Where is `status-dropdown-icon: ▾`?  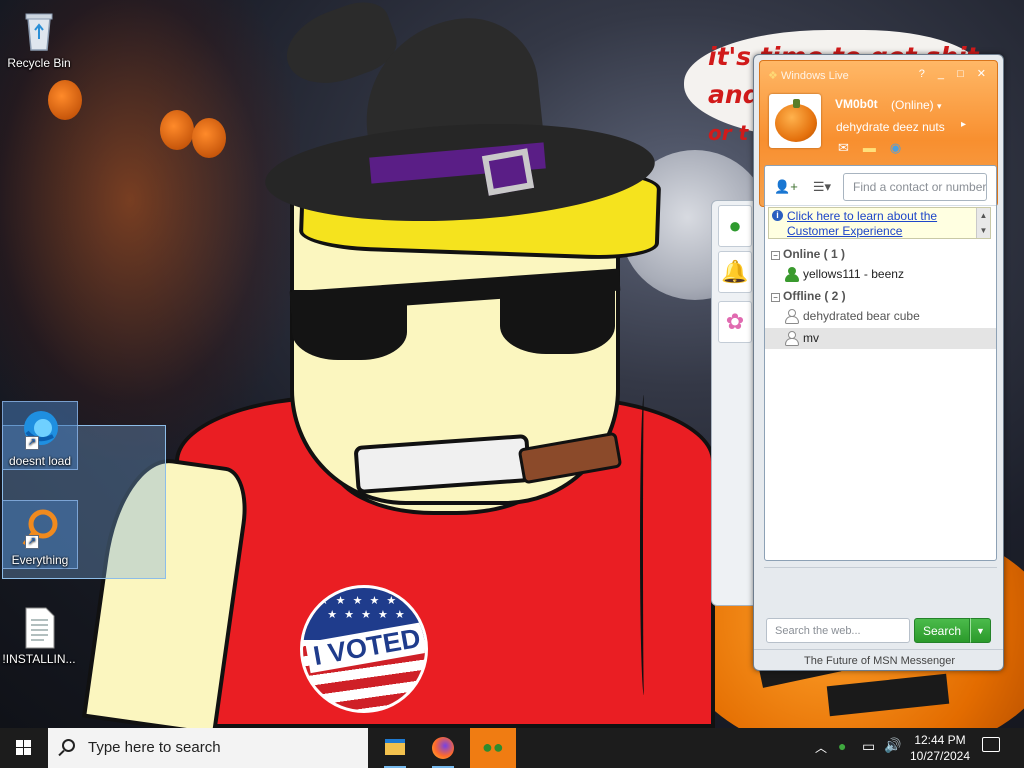 status-dropdown-icon: ▾ is located at coordinates (939, 106).